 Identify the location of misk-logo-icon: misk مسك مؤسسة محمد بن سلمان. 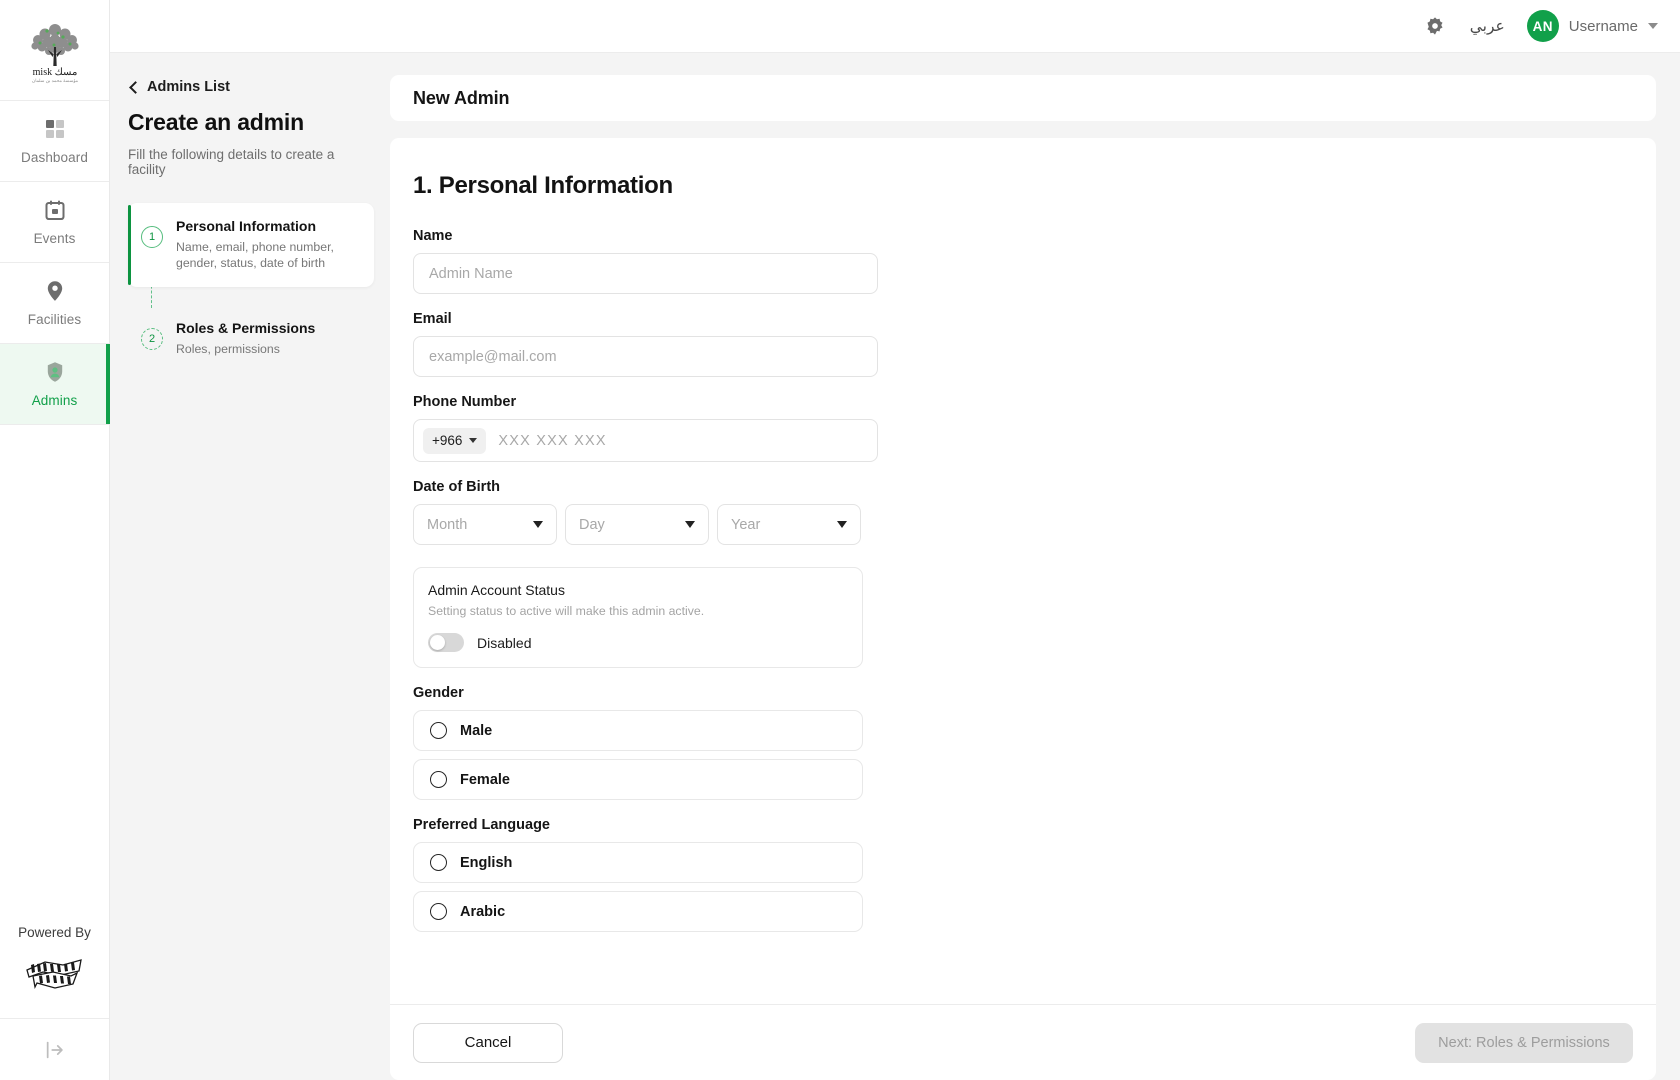
(54, 54).